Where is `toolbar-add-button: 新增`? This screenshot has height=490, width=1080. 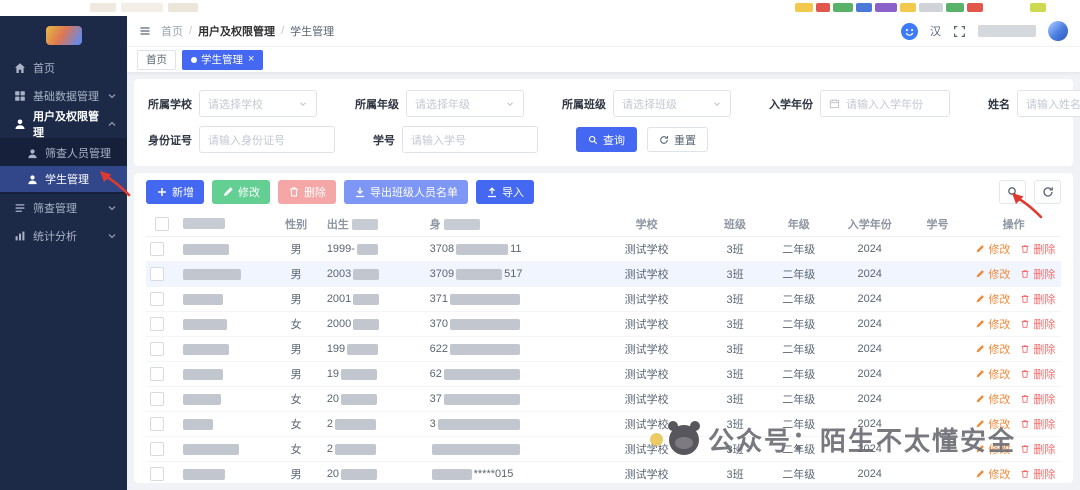
toolbar-add-button: 新增 is located at coordinates (175, 192).